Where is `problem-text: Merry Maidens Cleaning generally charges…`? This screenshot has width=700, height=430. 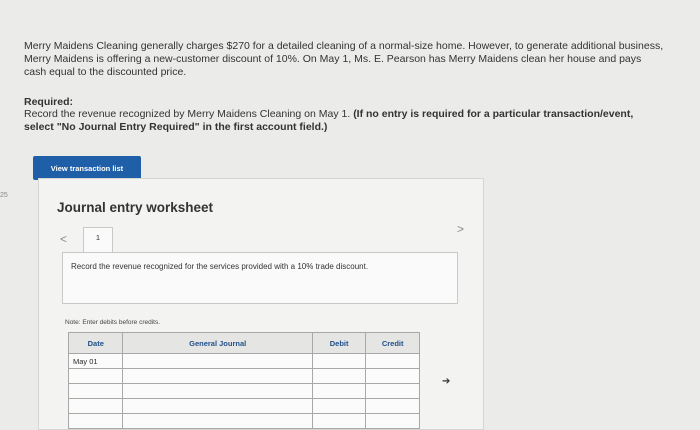
problem-text: Merry Maidens Cleaning generally charges… is located at coordinates (344, 59).